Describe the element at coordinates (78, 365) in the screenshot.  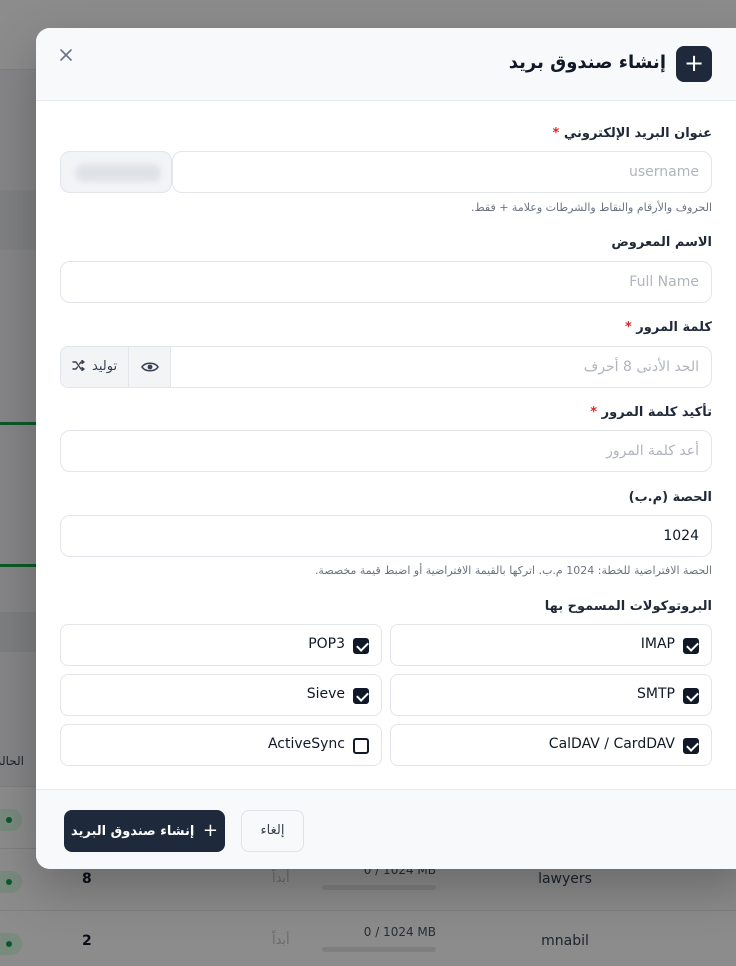
I see `shuffle-icon` at that location.